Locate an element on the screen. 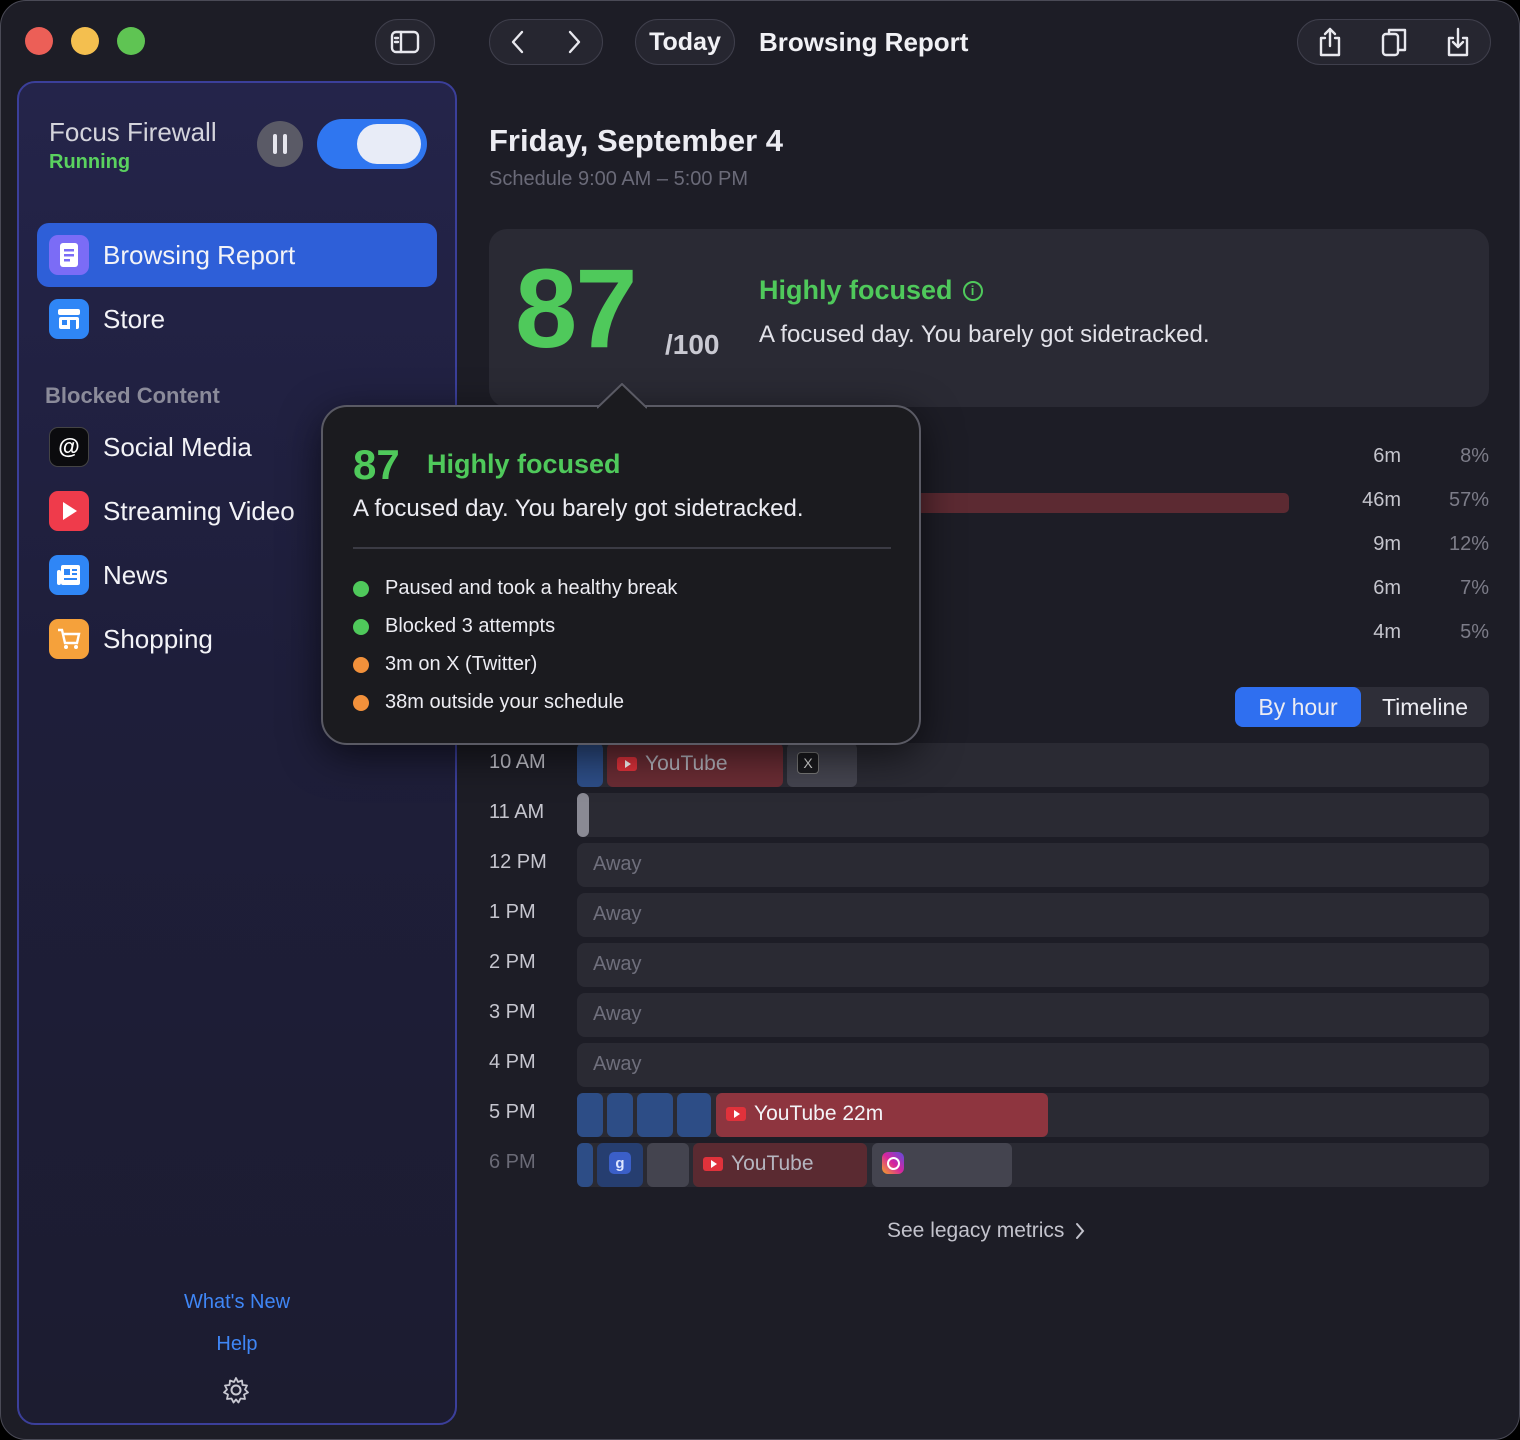  hour-label: 11 AM is located at coordinates (517, 812).